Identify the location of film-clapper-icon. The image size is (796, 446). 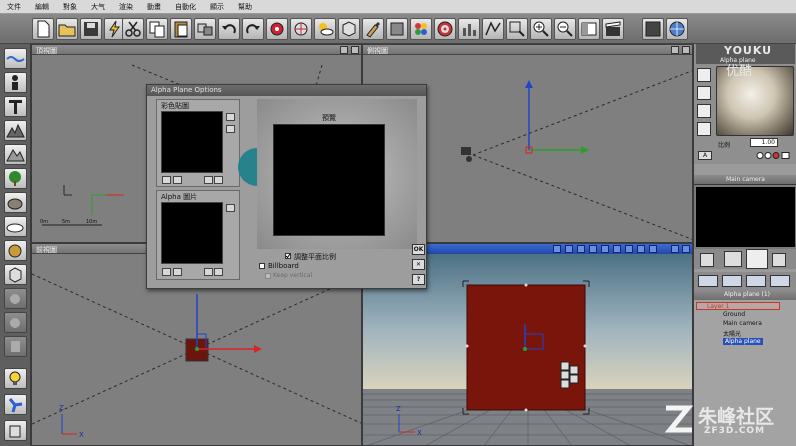
(613, 29).